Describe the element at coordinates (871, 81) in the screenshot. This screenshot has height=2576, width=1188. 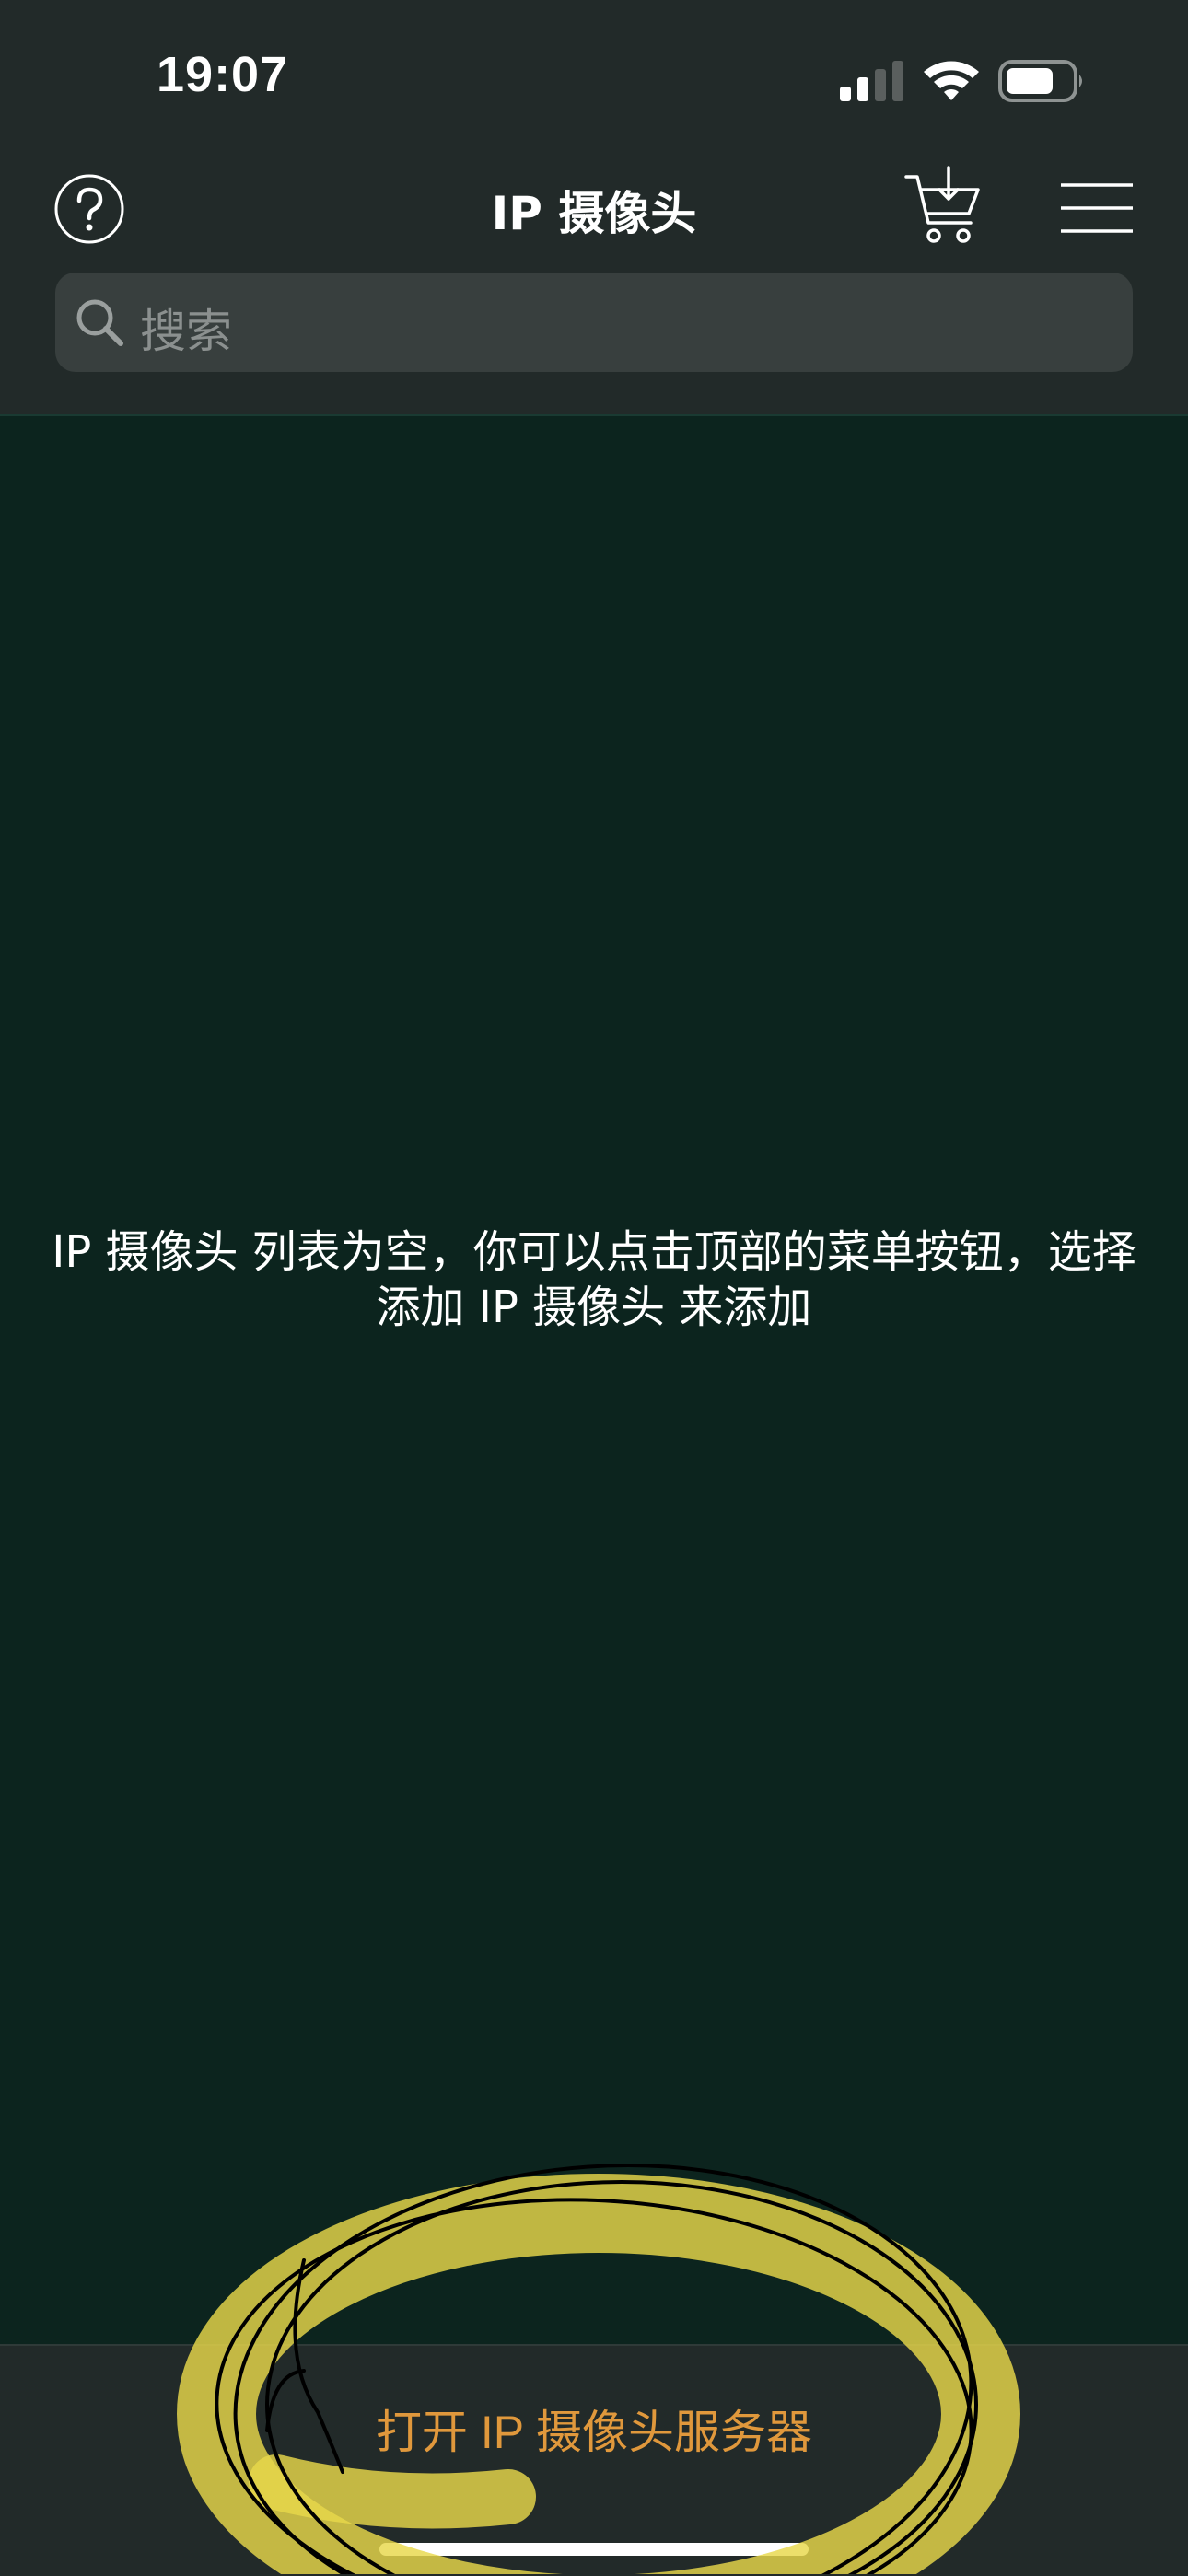
I see `cellular-signal-icon` at that location.